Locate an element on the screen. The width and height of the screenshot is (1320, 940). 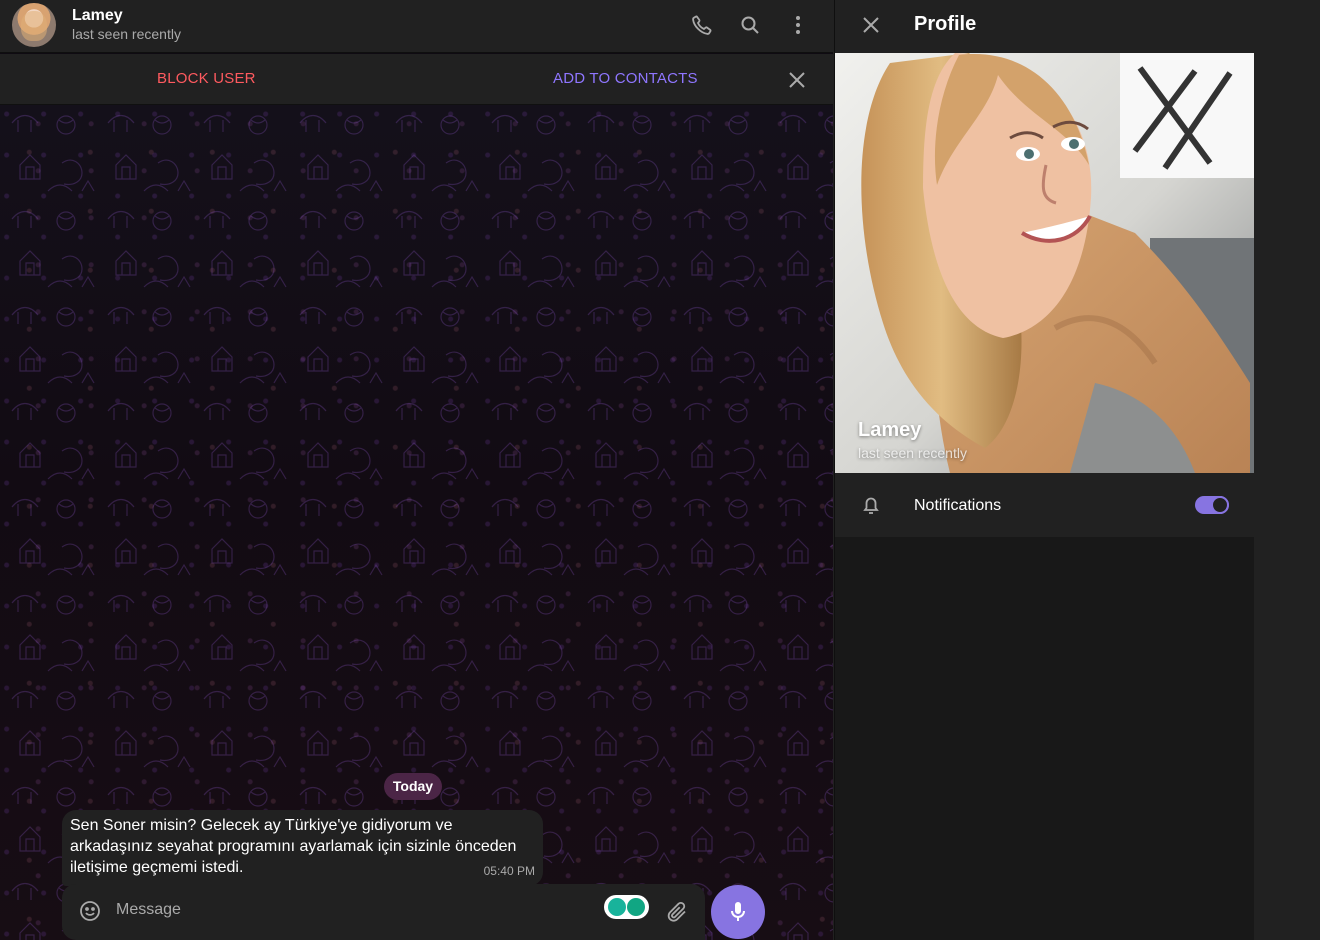
unknown-contact-action-bar: BLOCK USER ADD TO CONTACTS is located at coordinates (416, 79).